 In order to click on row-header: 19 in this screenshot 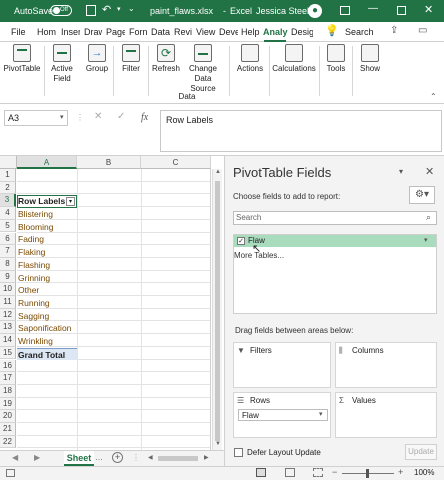, I will do `click(8, 404)`.